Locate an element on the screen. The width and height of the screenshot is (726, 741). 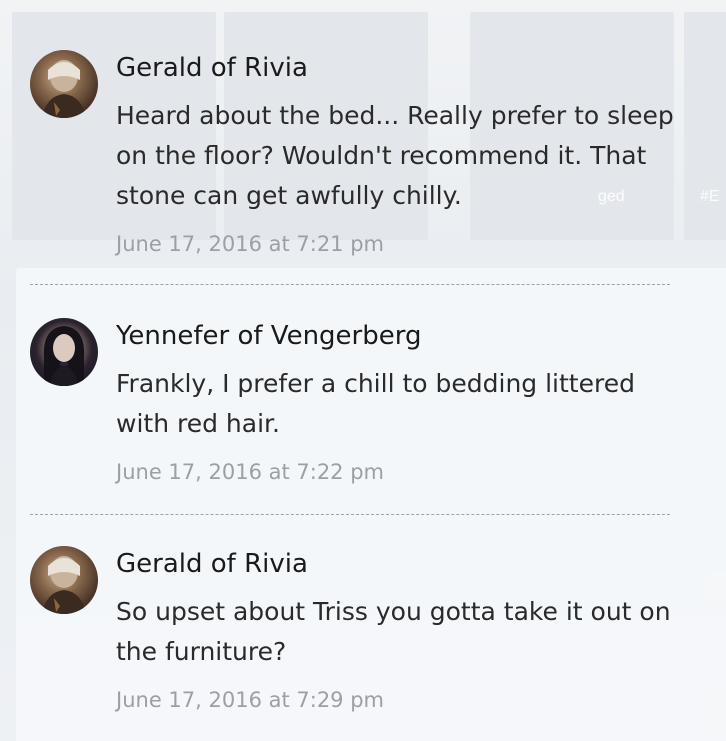
comment-date: June 17, 2016 at 7:22 pm is located at coordinates (250, 472).